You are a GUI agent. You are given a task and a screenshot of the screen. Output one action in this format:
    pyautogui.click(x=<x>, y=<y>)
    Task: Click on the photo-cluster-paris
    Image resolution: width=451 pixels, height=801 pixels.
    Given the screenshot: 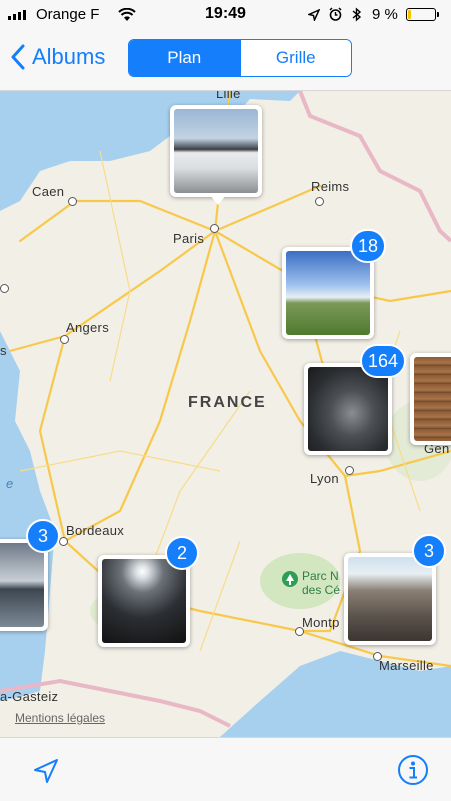 What is the action you would take?
    pyautogui.click(x=216, y=151)
    